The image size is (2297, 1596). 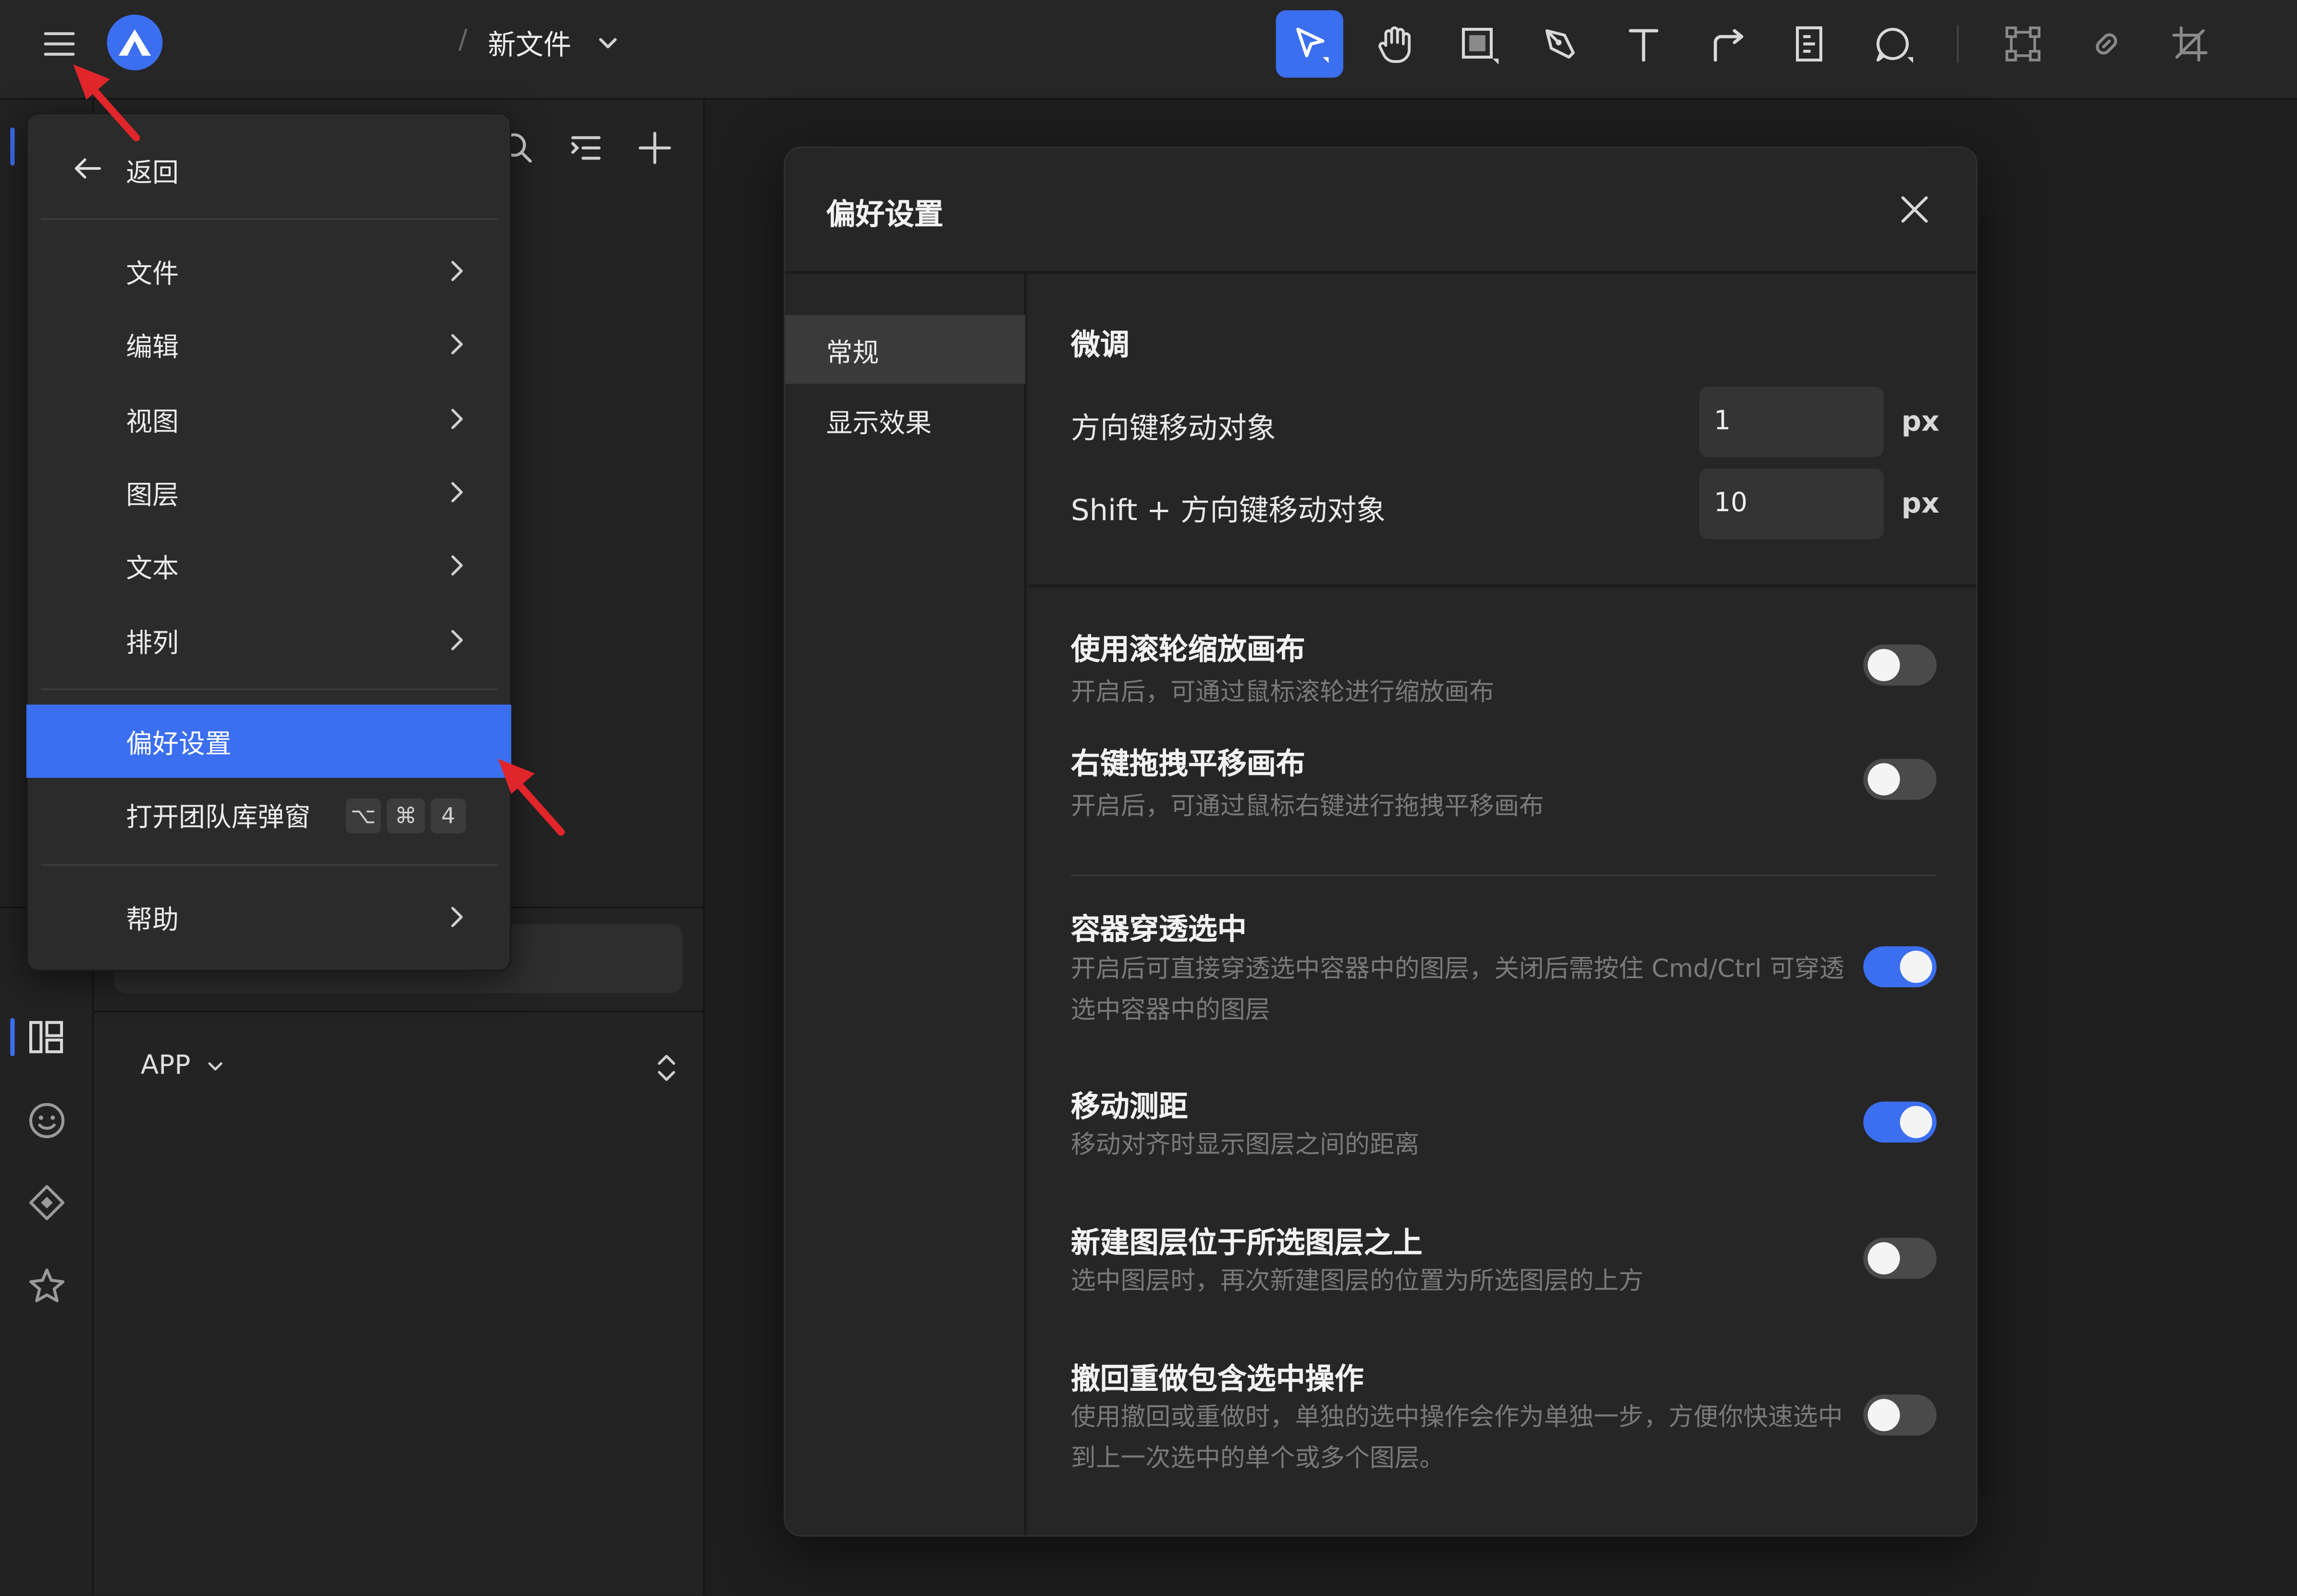 I want to click on menu-item-edit-label: 编辑, so click(x=152, y=348).